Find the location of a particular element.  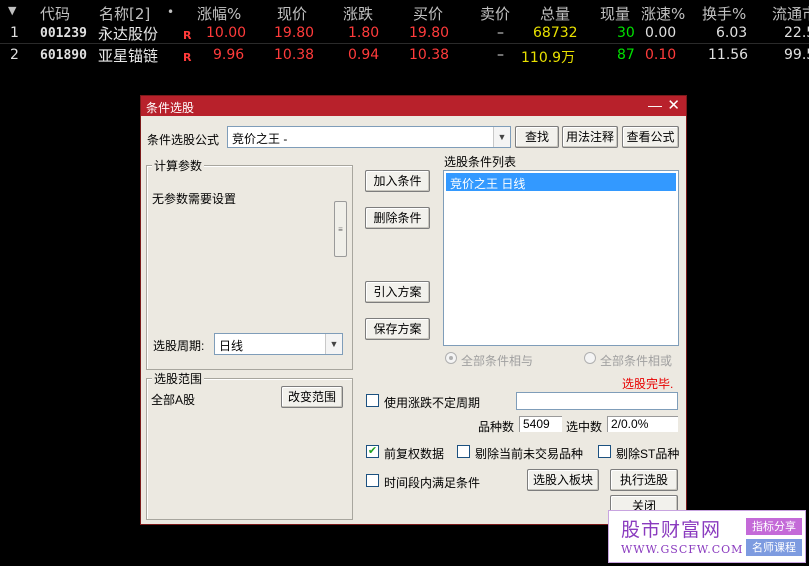

watermark-url: WWW.GSCFW.COM is located at coordinates (682, 549).